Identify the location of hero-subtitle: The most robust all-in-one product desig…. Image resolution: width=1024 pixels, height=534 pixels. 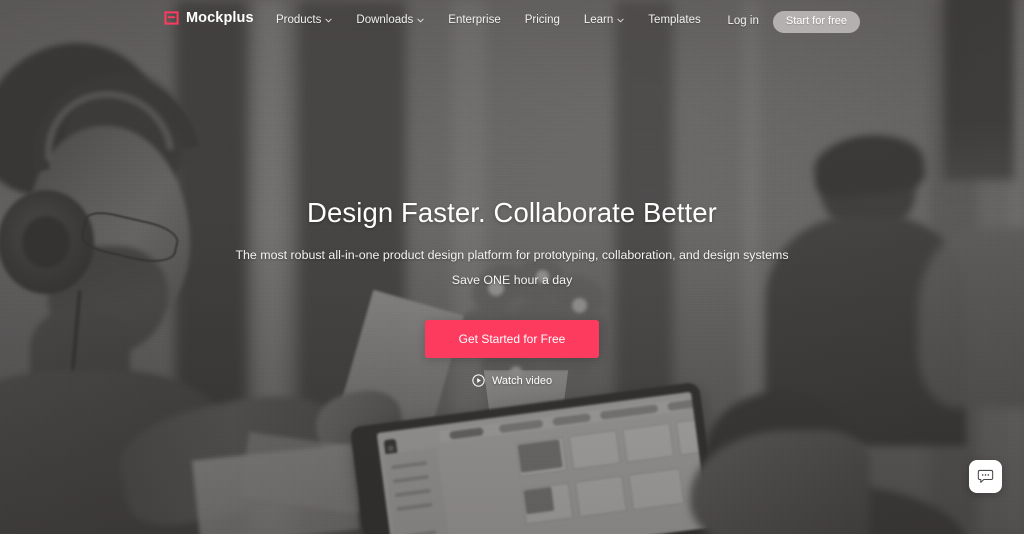
(512, 255).